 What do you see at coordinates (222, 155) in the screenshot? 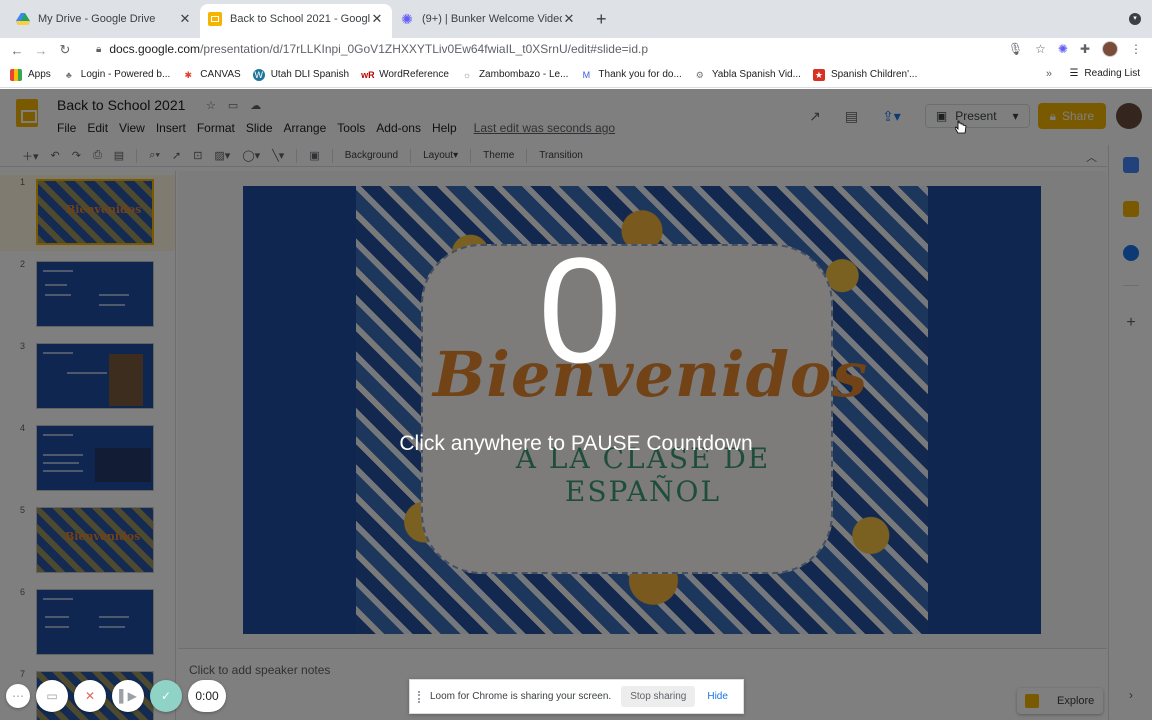
I see `image-icon: ▨▾` at bounding box center [222, 155].